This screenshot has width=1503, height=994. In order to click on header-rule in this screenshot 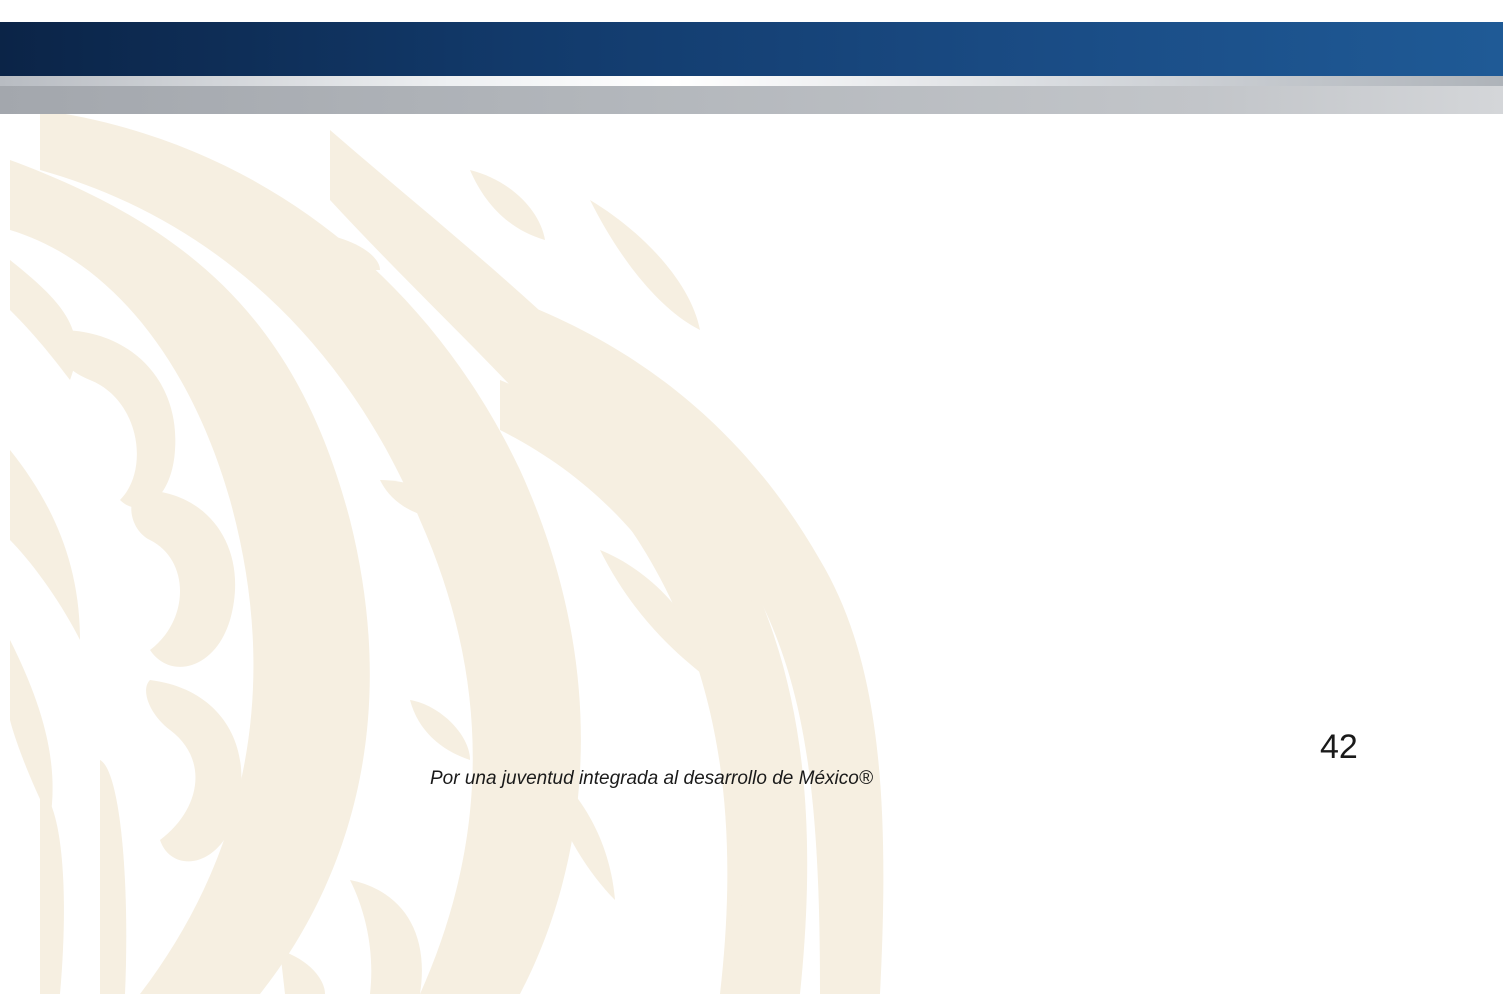, I will do `click(751, 81)`.